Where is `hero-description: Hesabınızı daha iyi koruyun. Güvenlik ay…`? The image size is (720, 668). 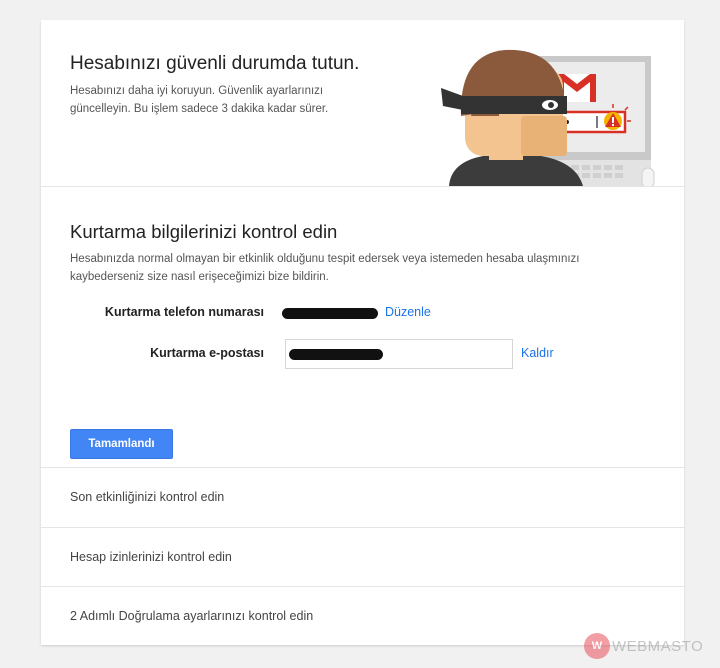
hero-description: Hesabınızı daha iyi koruyun. Güvenlik ay… is located at coordinates (199, 100).